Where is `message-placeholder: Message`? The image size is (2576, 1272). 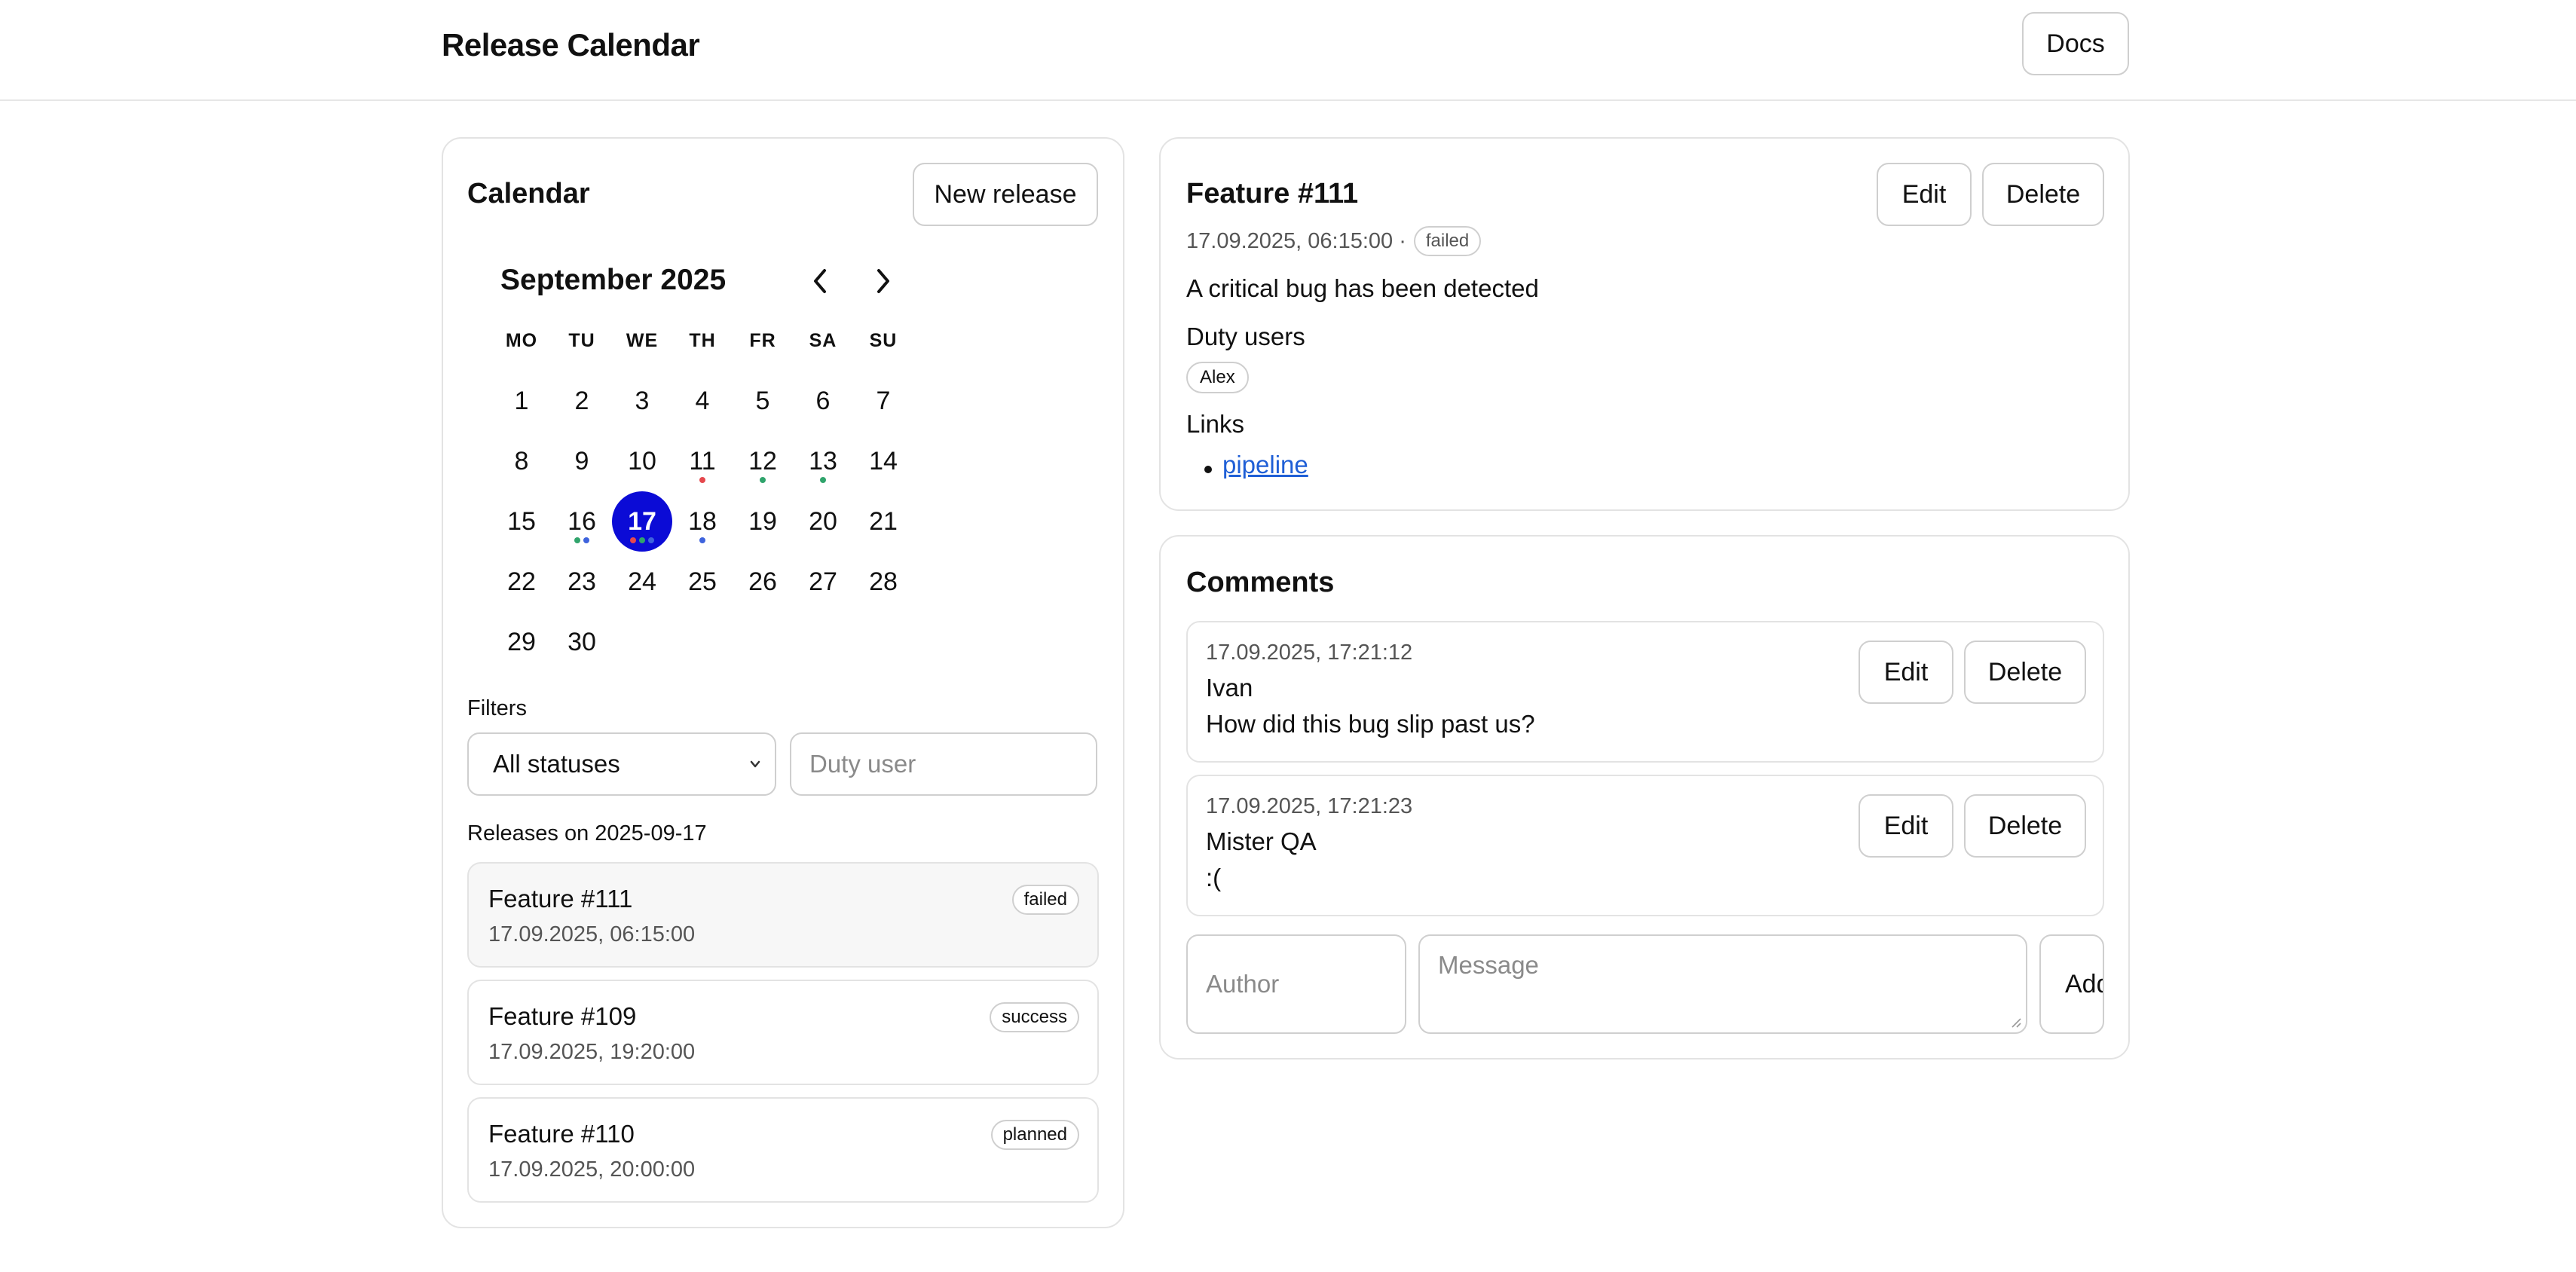
message-placeholder: Message is located at coordinates (1488, 965).